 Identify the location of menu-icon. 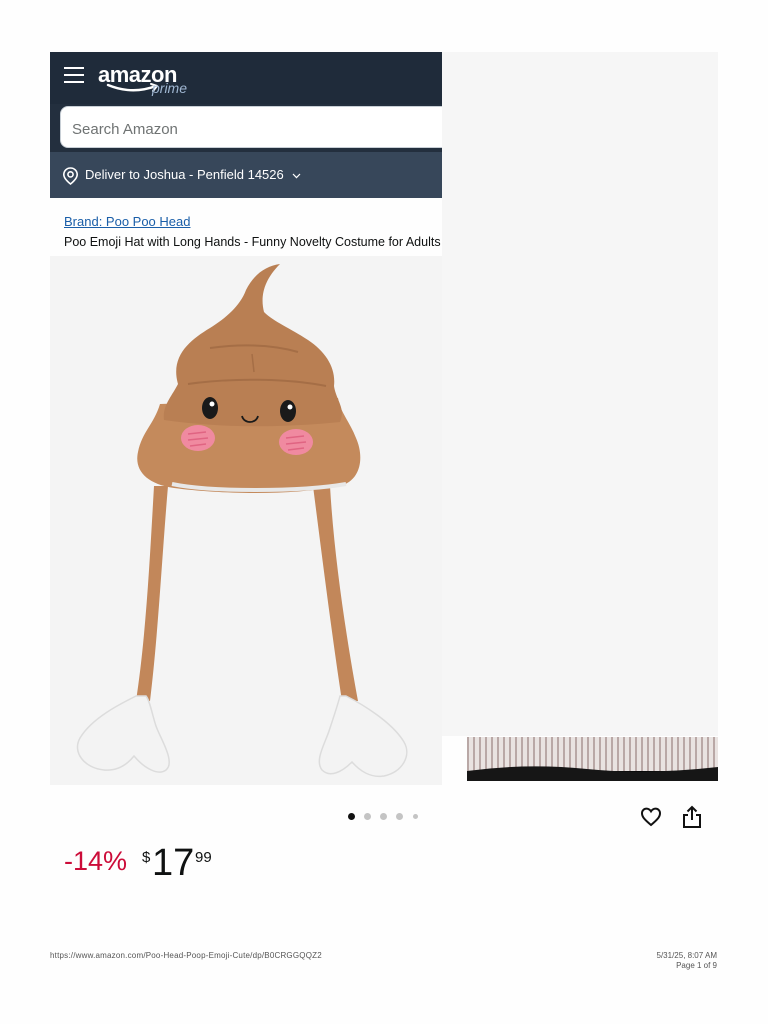
(74, 75).